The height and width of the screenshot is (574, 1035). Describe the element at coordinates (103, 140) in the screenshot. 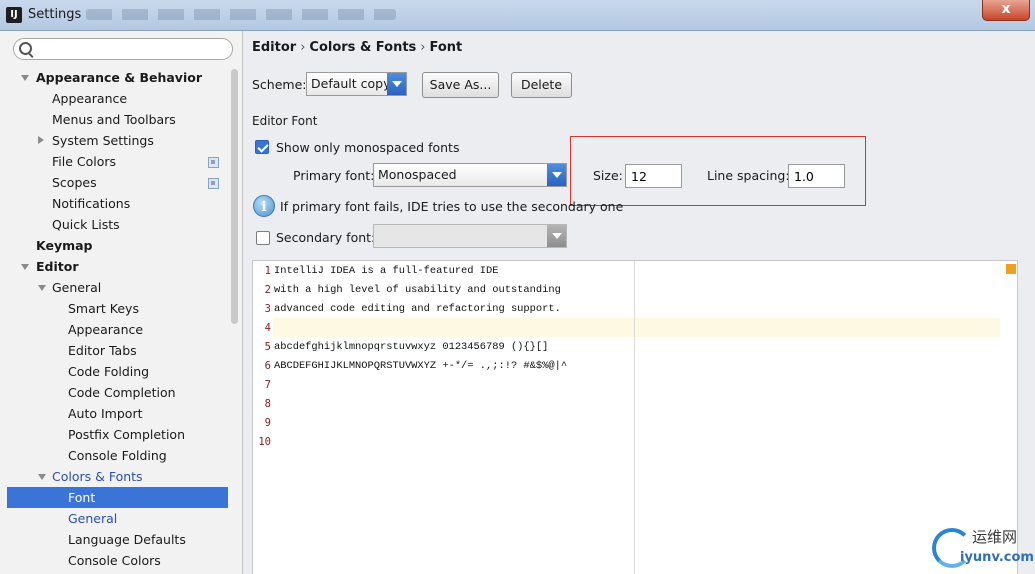

I see `tree-item-system-settings: System Settings` at that location.